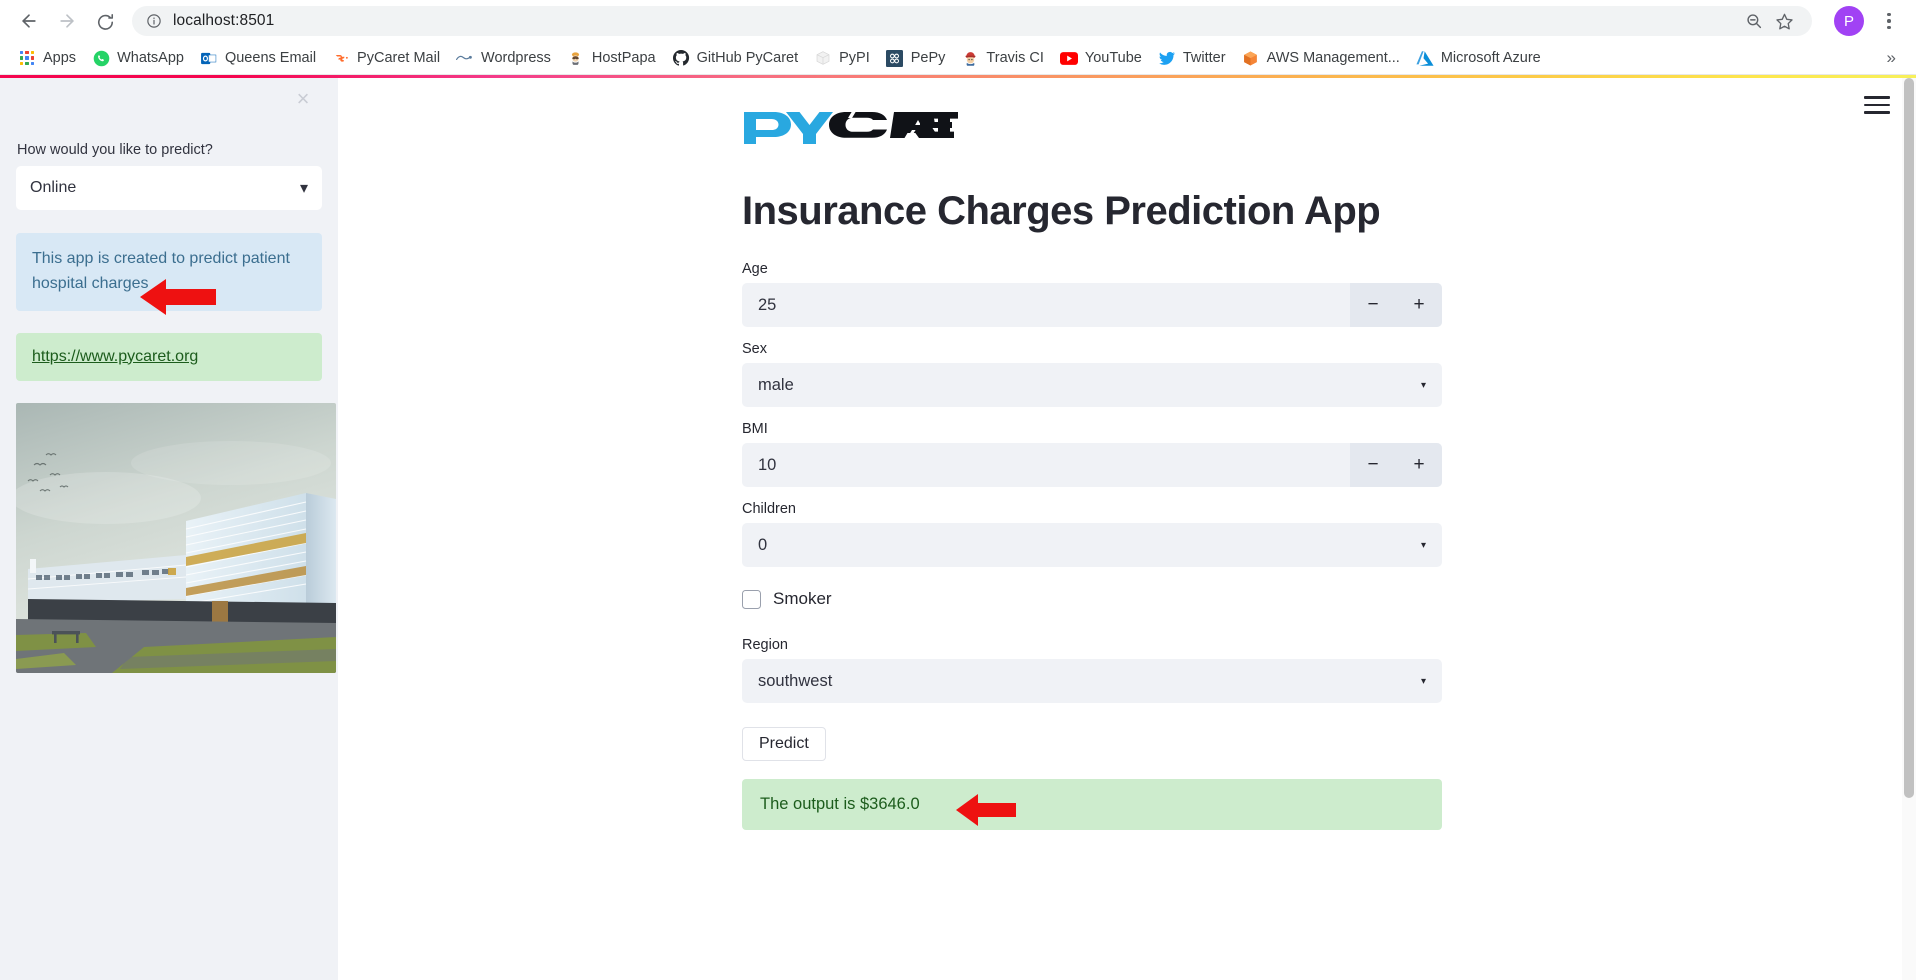  Describe the element at coordinates (1490, 58) in the screenshot. I see `bookmark-label: Microsoft Azure` at that location.